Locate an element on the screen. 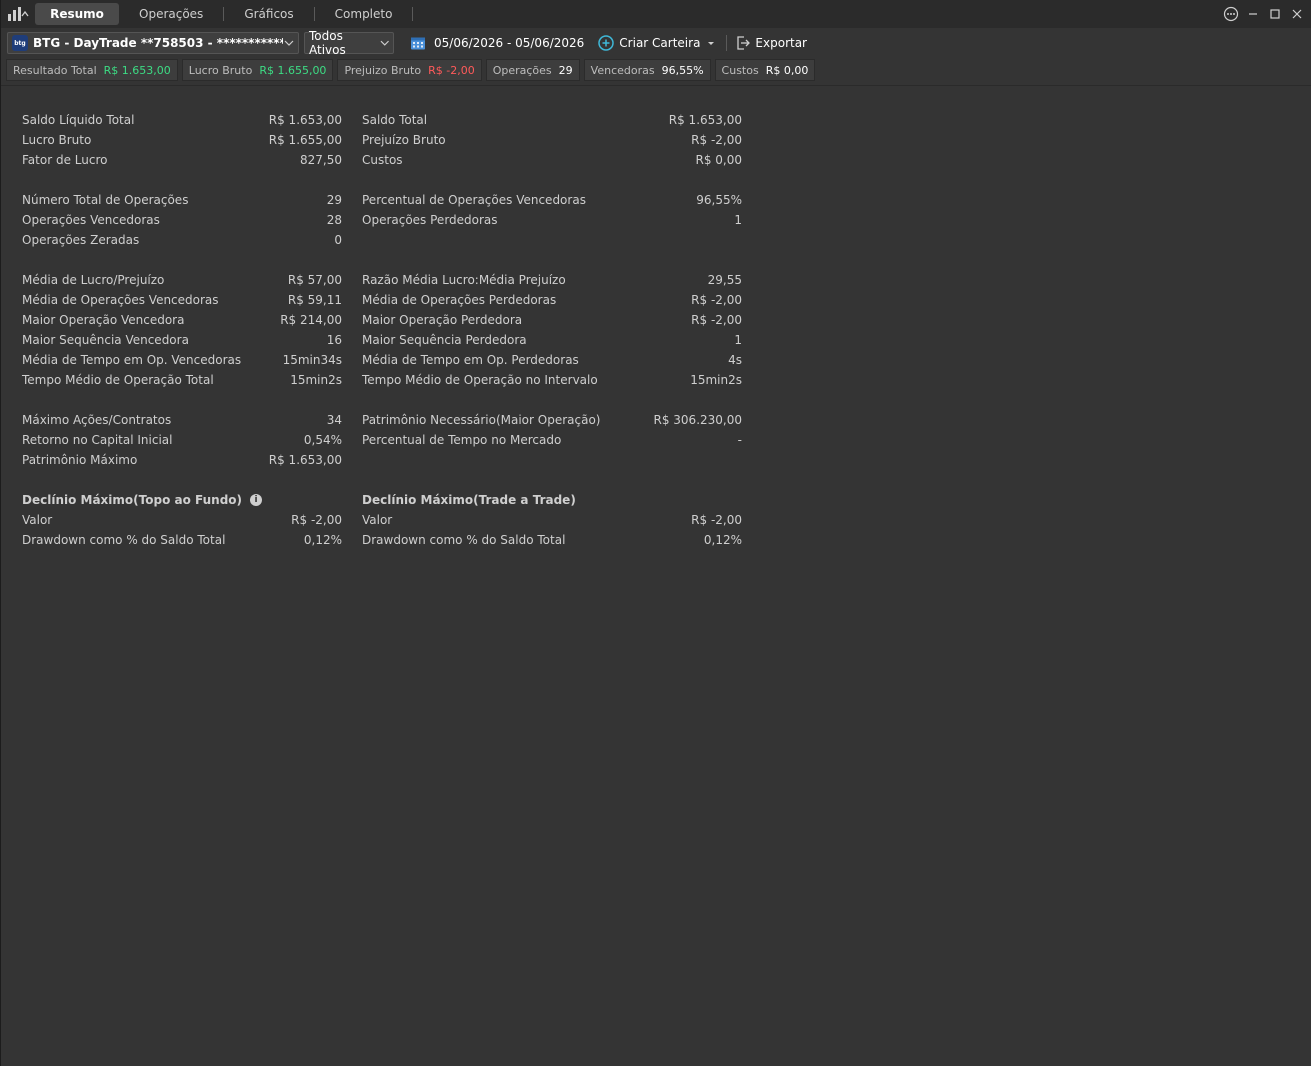 The image size is (1311, 1066). more-options-icon is located at coordinates (1231, 14).